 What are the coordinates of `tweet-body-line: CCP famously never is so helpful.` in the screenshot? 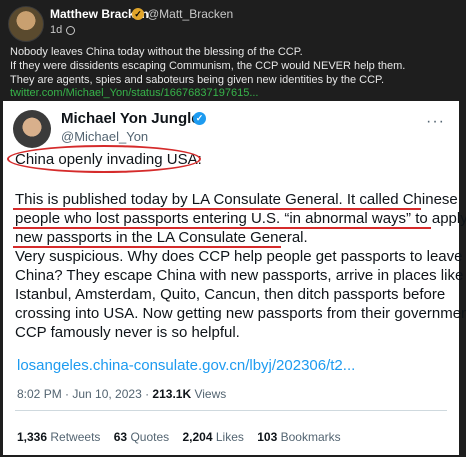 It's located at (127, 332).